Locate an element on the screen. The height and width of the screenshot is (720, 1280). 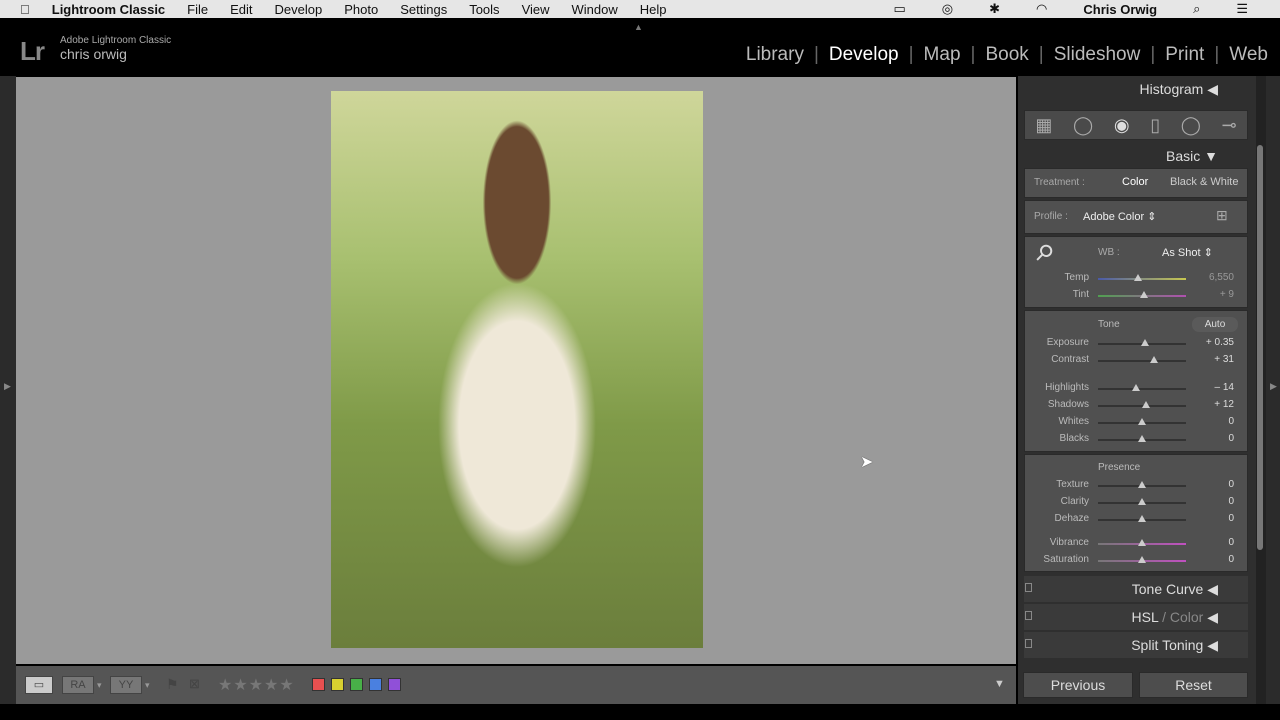
spot-removal-icon: ◯ is located at coordinates (1083, 125).